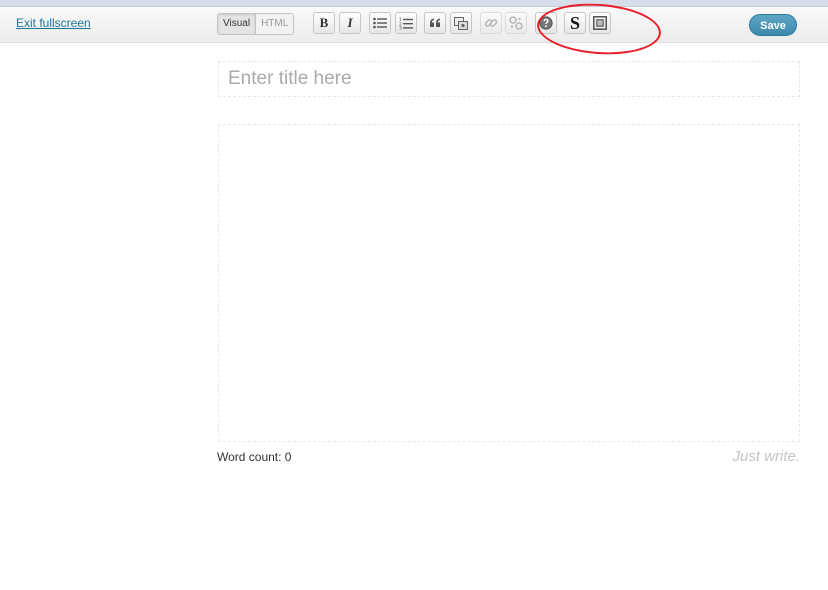 The image size is (828, 590). I want to click on numbered-list-icon: 1 2 3, so click(406, 23).